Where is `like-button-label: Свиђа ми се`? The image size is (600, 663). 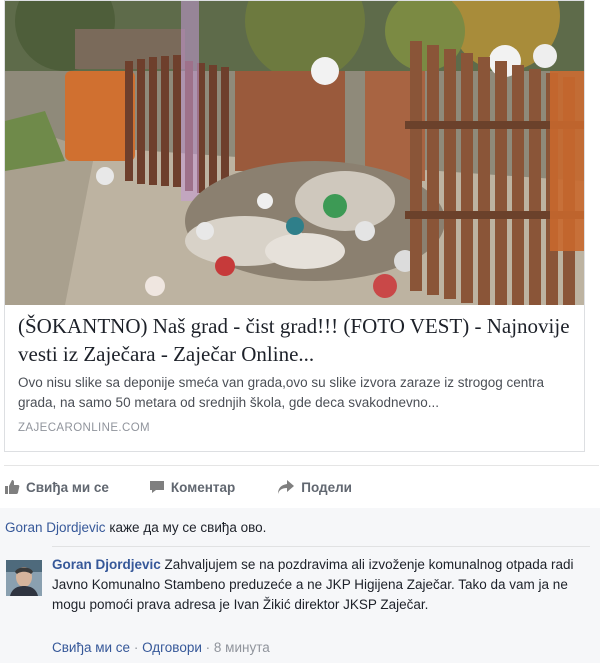
like-button-label: Свиђа ми се is located at coordinates (67, 487).